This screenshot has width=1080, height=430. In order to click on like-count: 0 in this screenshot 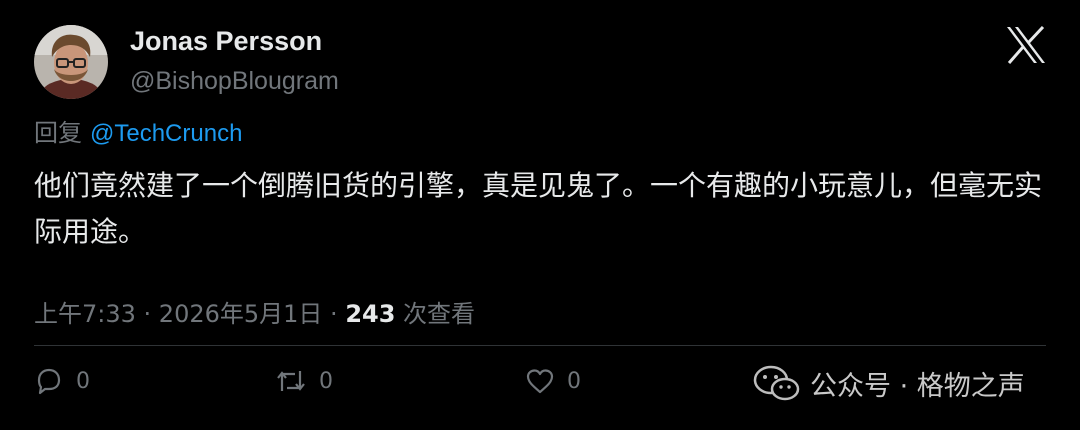, I will do `click(574, 381)`.